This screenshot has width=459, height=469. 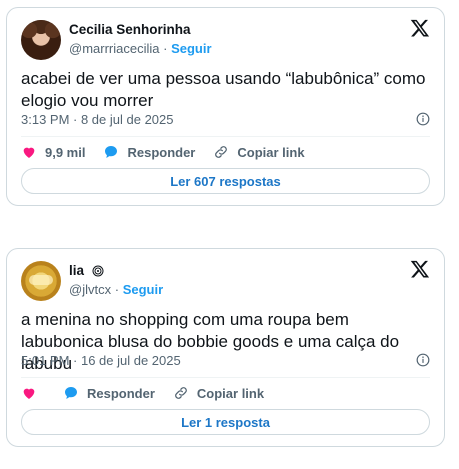 What do you see at coordinates (76, 270) in the screenshot?
I see `author-name: lia` at bounding box center [76, 270].